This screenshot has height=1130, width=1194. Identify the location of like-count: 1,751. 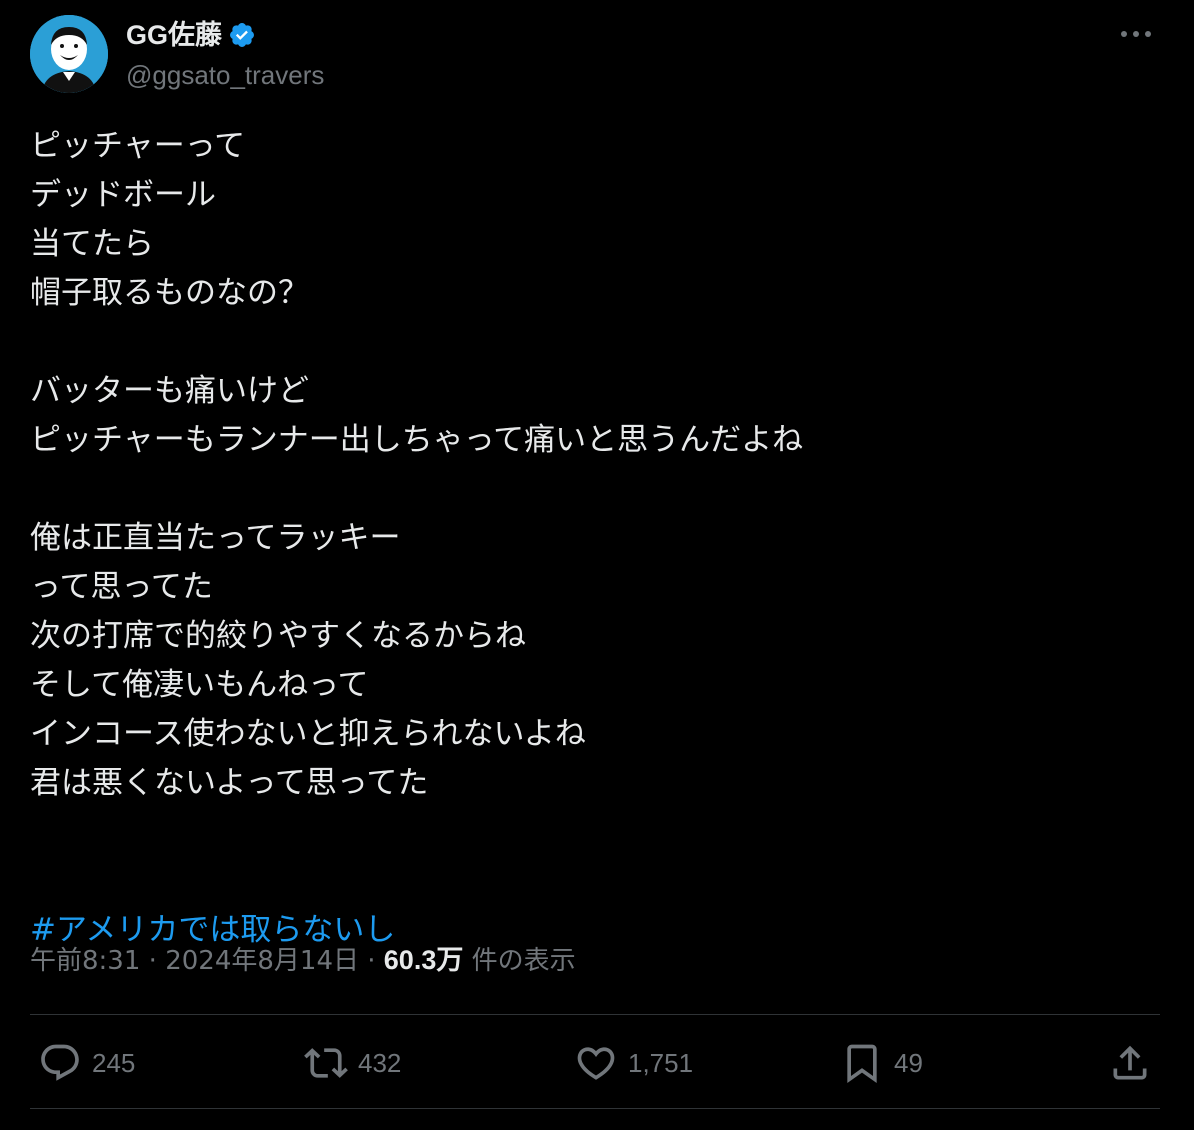
(661, 1062).